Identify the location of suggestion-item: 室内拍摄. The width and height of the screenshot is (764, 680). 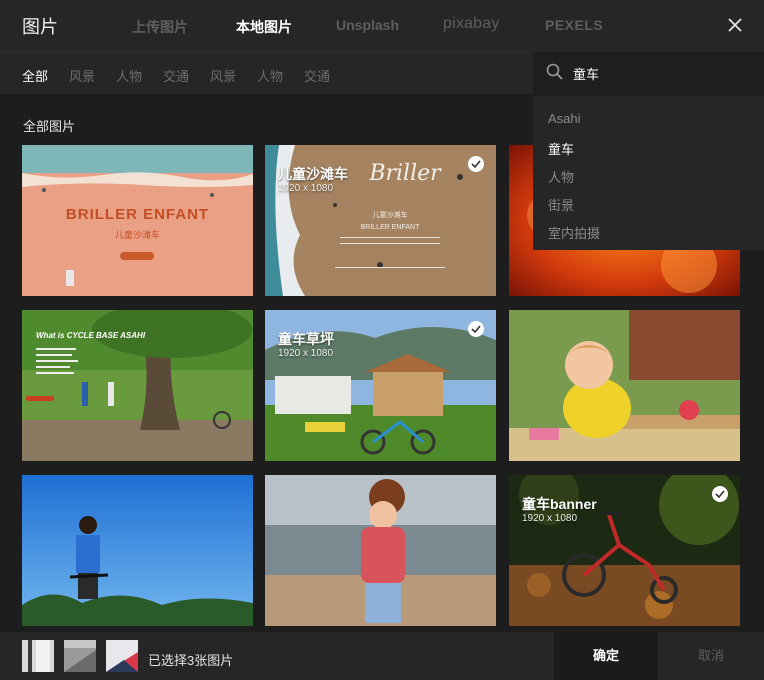
(574, 232).